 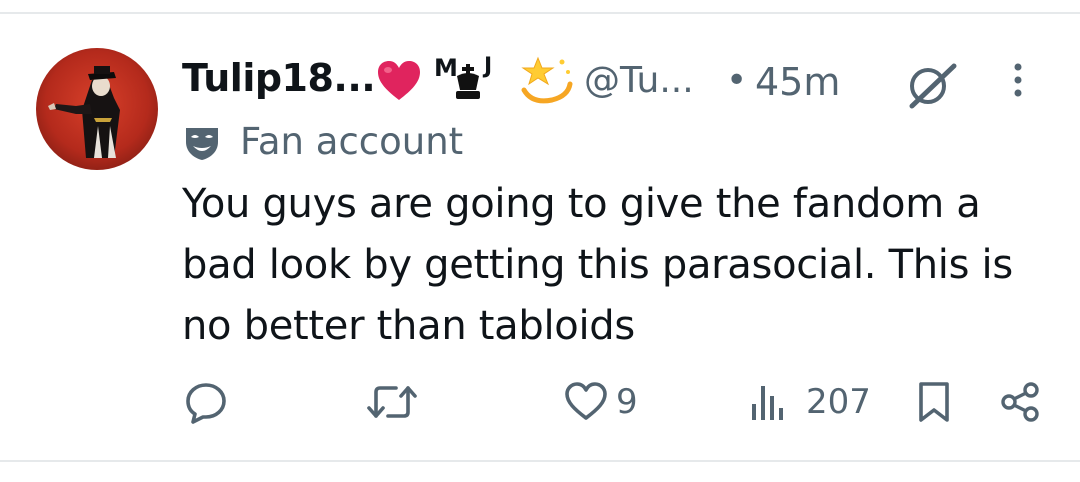 I want to click on chess-king-icon, so click(x=468, y=84).